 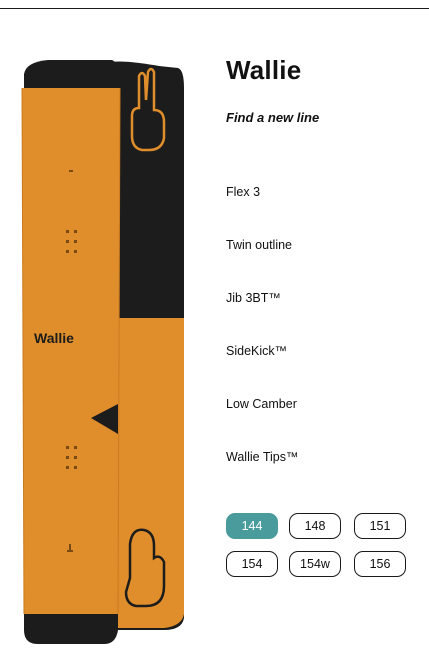 I want to click on size-button-148: 148, so click(x=315, y=526).